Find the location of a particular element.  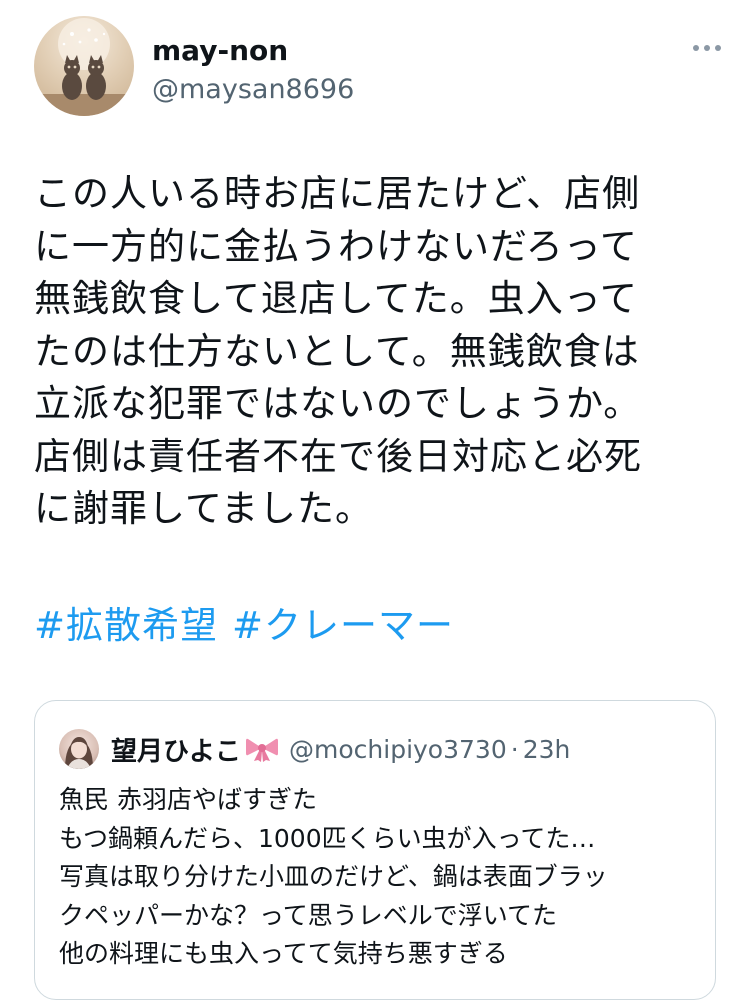

tweet-text-line: この人いる時お店に居たけど、店側 is located at coordinates (337, 193).